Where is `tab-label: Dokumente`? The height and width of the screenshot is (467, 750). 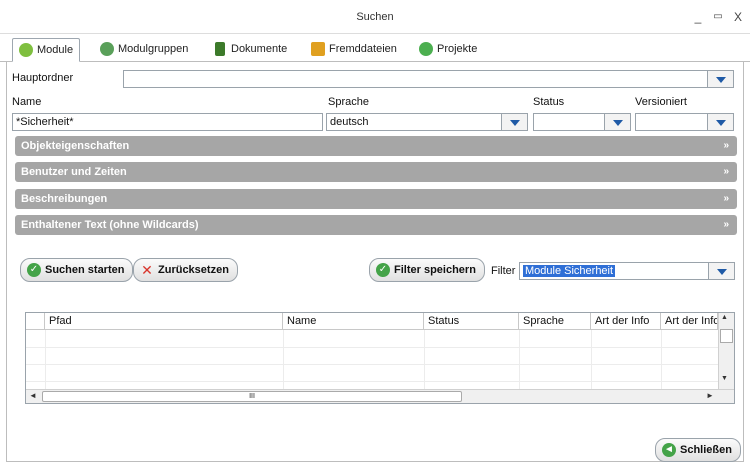
tab-label: Dokumente is located at coordinates (259, 49).